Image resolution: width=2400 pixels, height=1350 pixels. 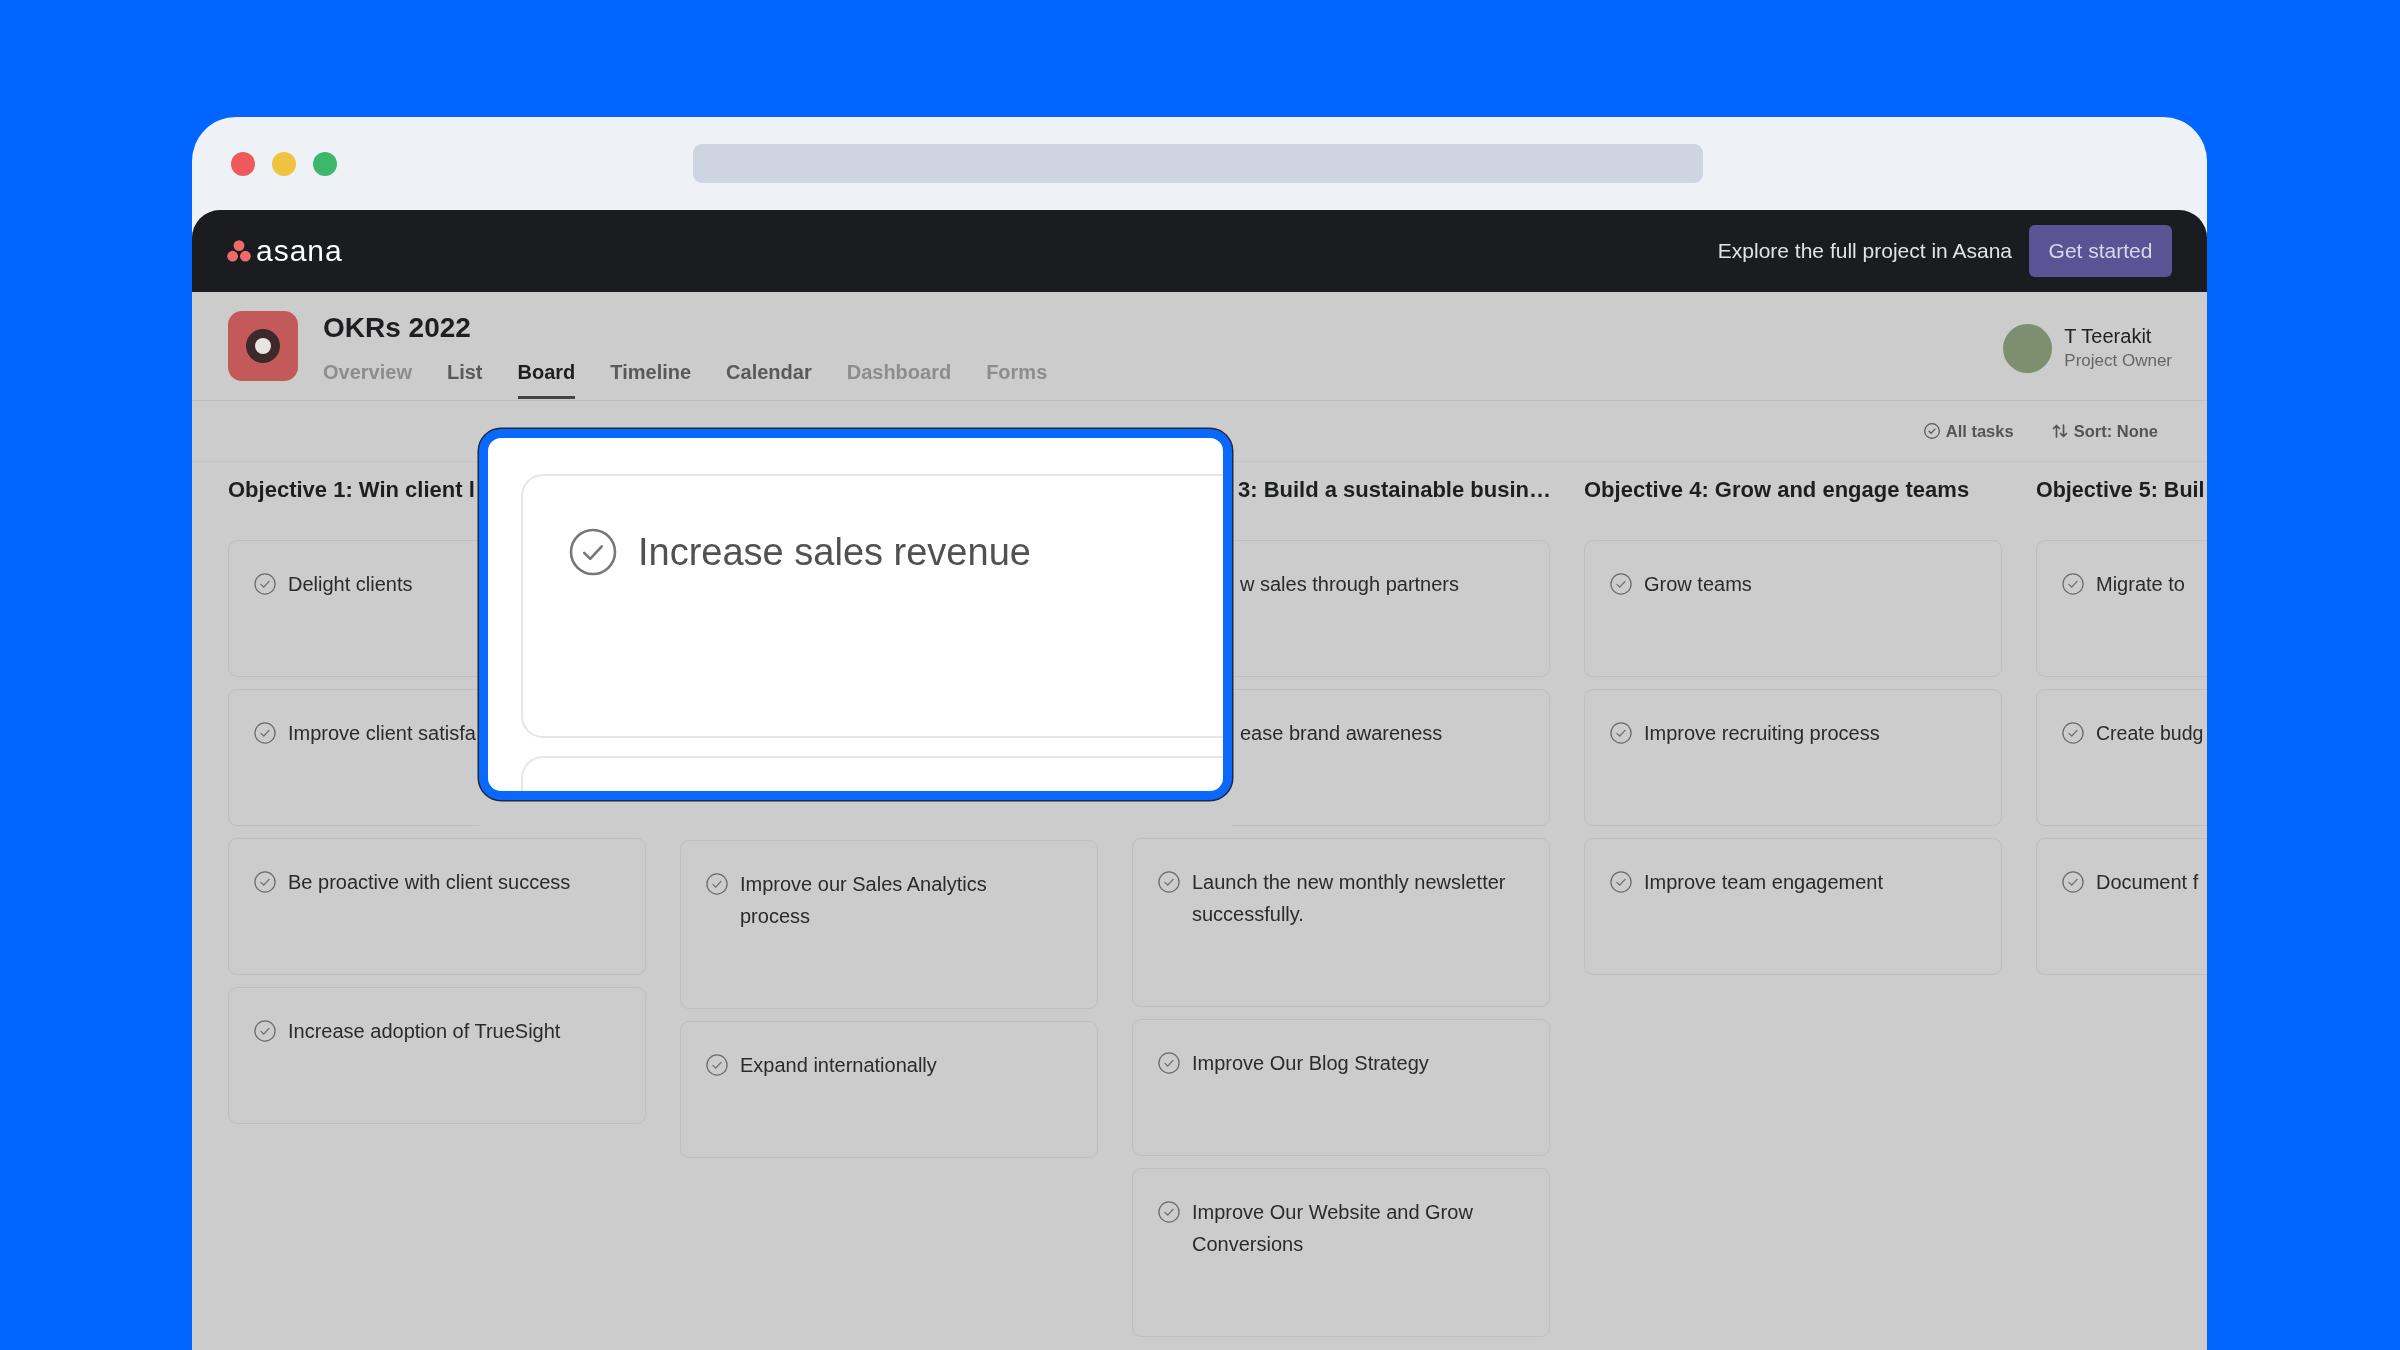 I want to click on task-card: Increase adoption of TrueSight, so click(x=437, y=1055).